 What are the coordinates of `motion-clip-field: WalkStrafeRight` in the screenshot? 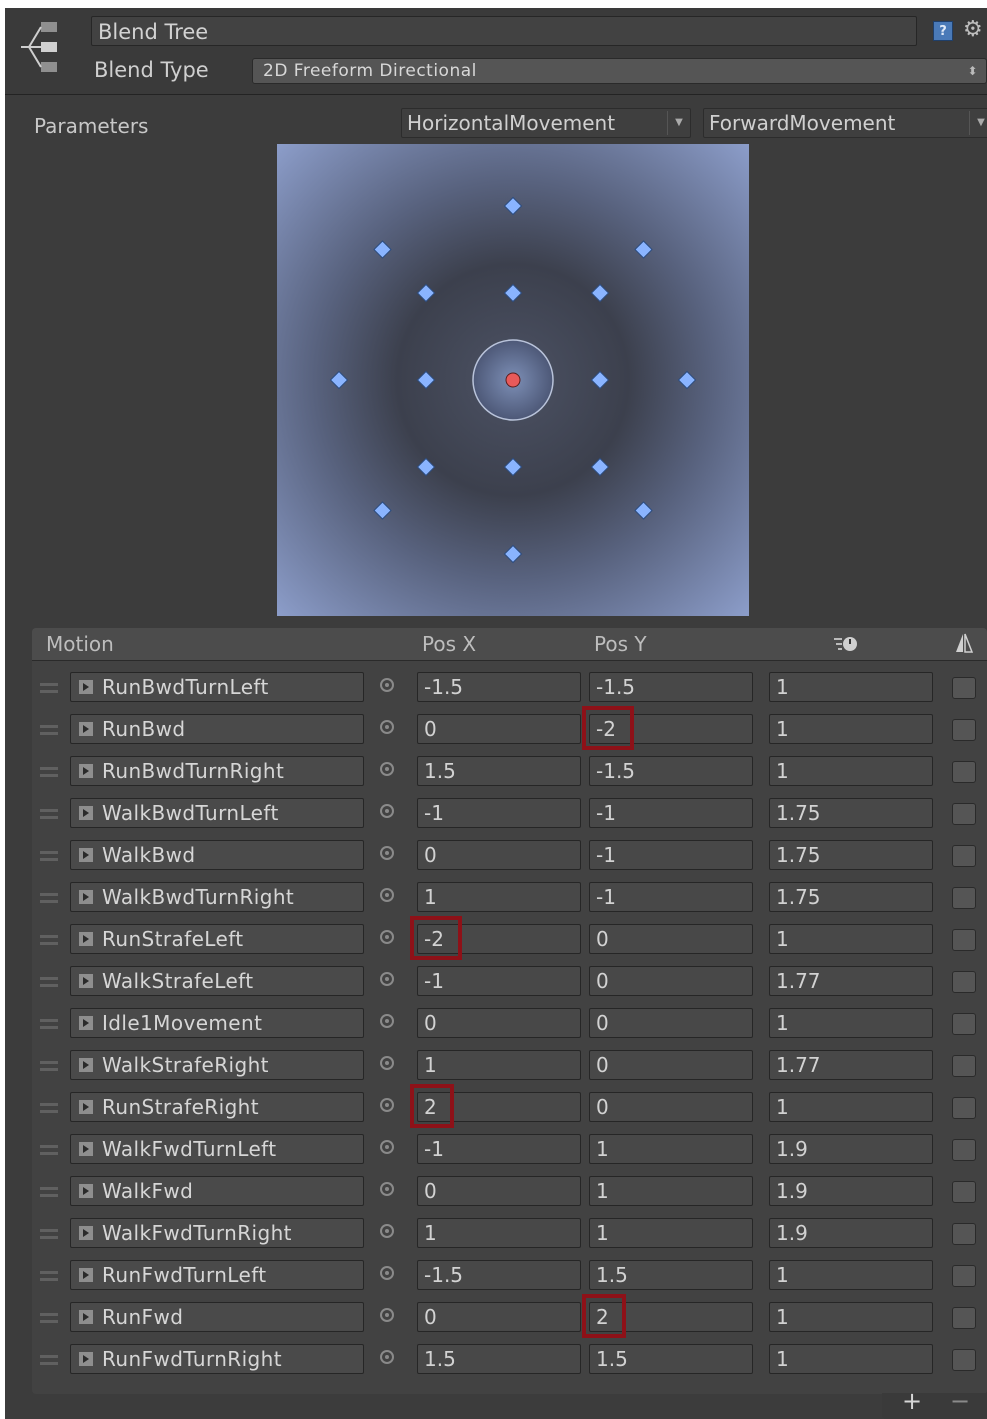 It's located at (217, 1065).